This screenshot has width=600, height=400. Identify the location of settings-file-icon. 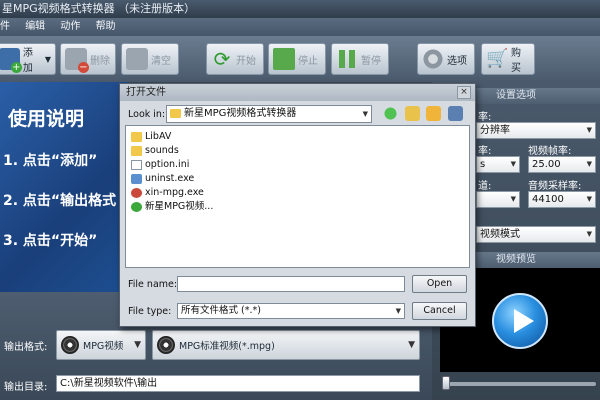
(136, 165).